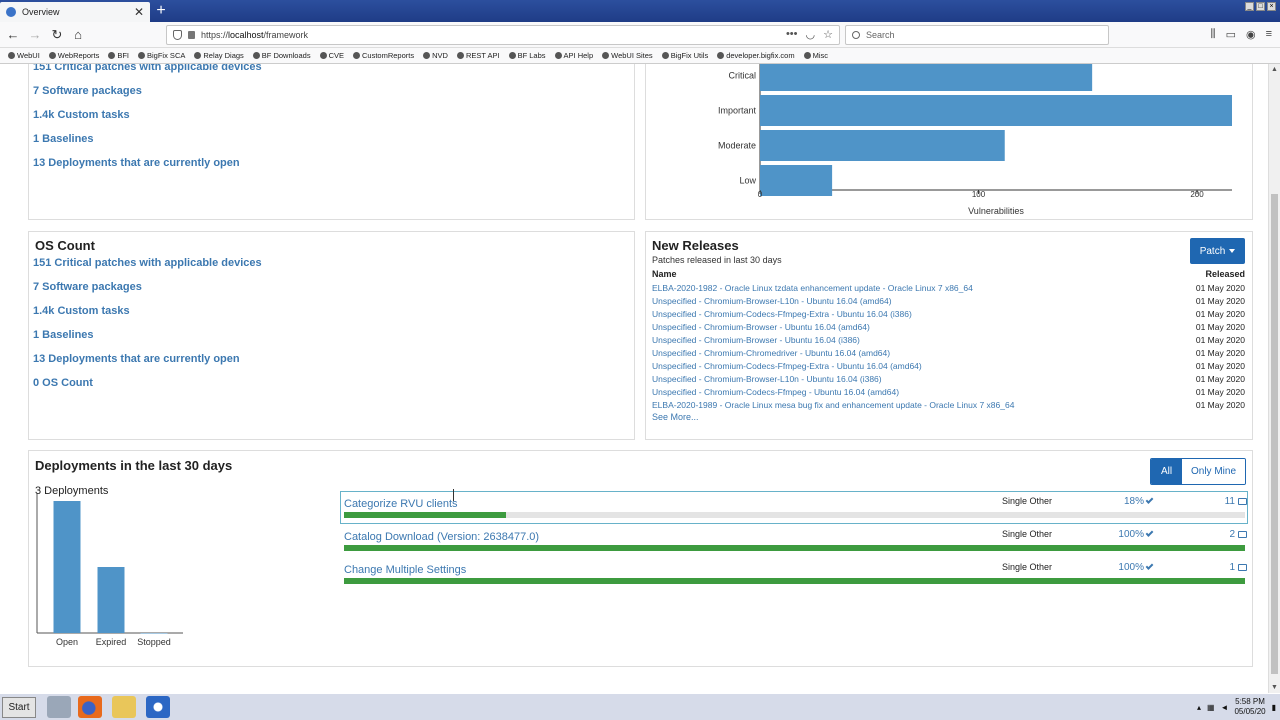 This screenshot has width=1280, height=720. Describe the element at coordinates (219, 55) in the screenshot. I see `bookmark-item: Relay Diags` at that location.